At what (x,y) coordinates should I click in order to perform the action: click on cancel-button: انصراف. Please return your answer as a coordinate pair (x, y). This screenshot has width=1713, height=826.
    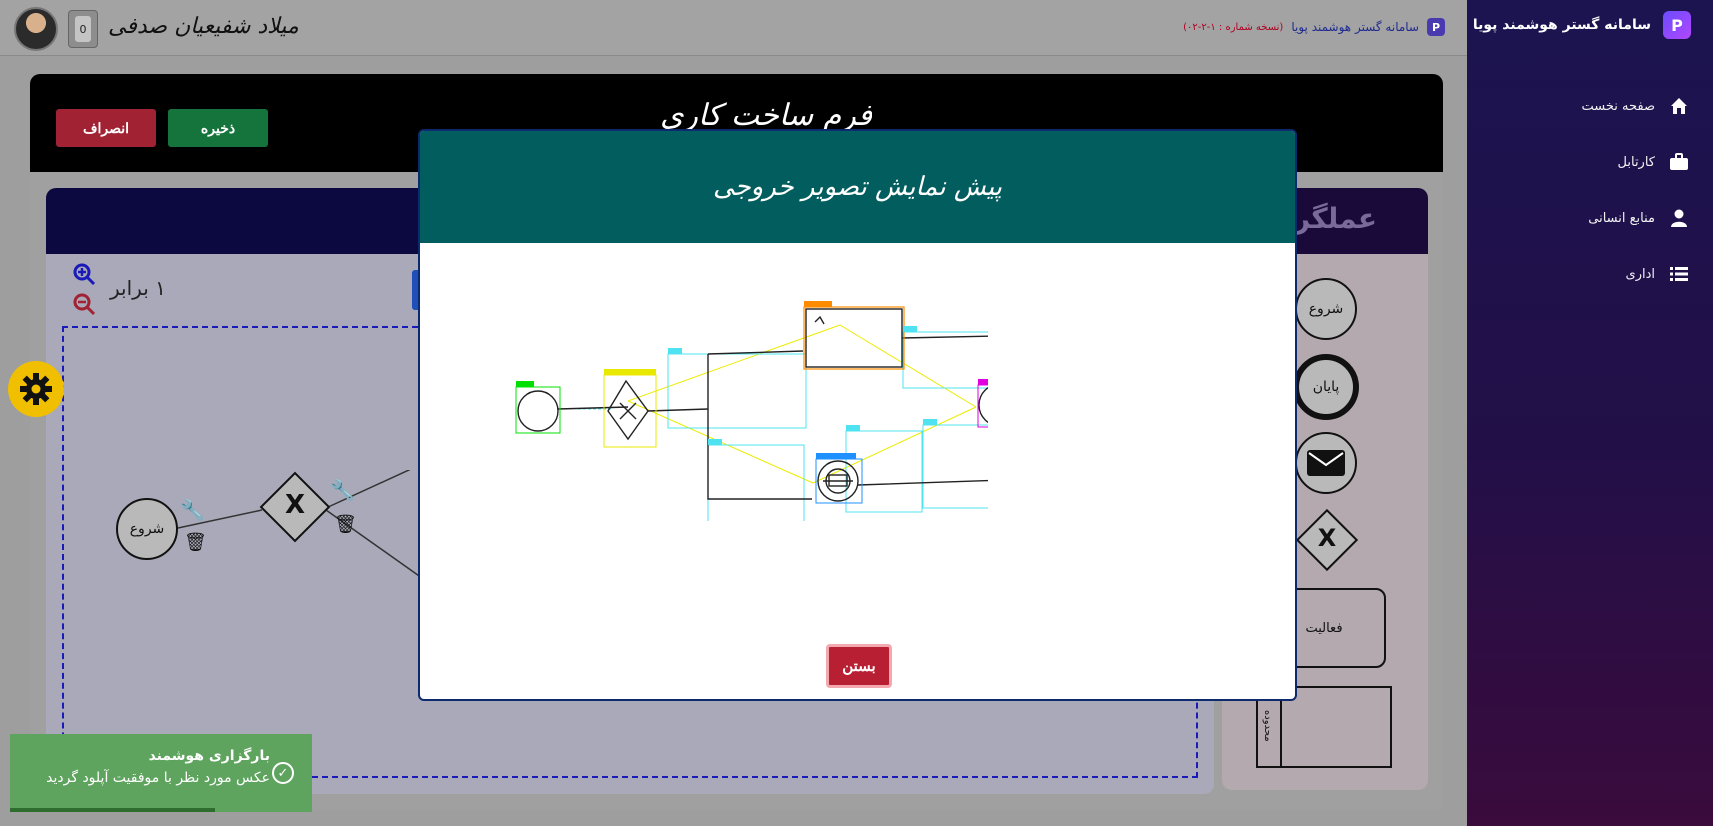
    Looking at the image, I should click on (106, 128).